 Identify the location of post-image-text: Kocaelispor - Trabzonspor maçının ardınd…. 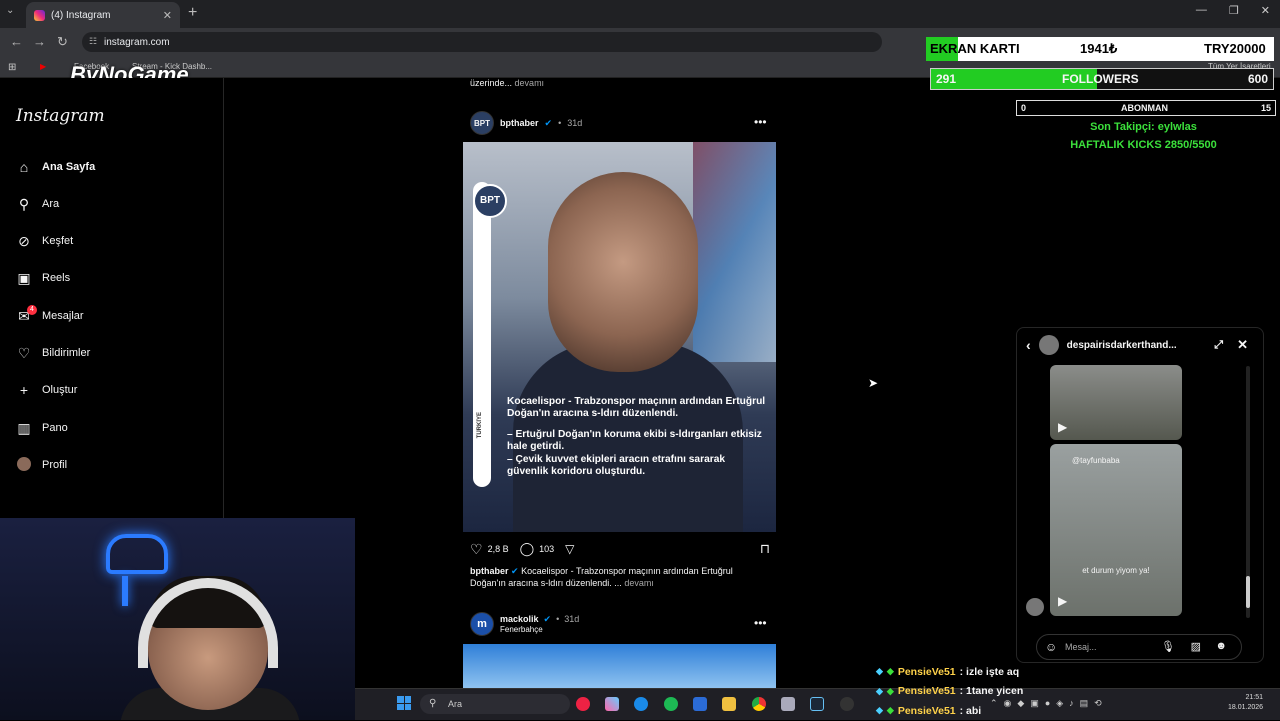
(638, 441).